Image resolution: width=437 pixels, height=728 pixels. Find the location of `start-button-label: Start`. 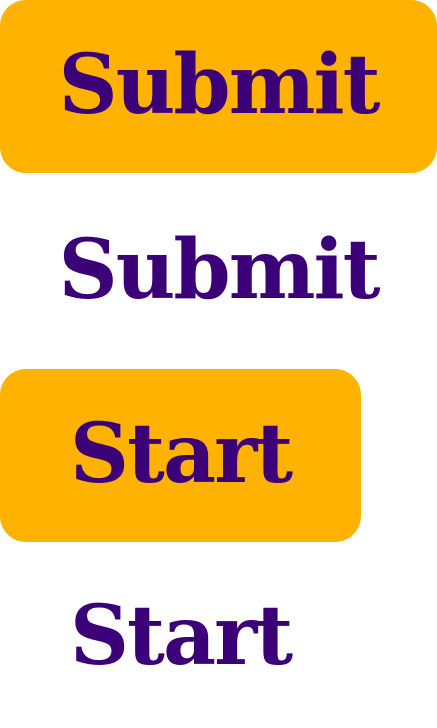

start-button-label: Start is located at coordinates (181, 453).